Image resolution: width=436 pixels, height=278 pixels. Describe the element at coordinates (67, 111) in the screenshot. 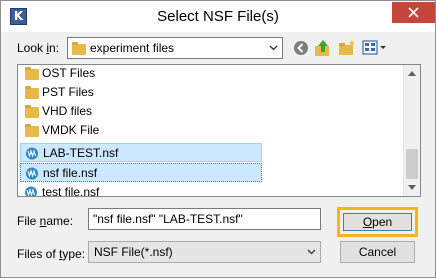

I see `list-item-label: VHD files` at that location.